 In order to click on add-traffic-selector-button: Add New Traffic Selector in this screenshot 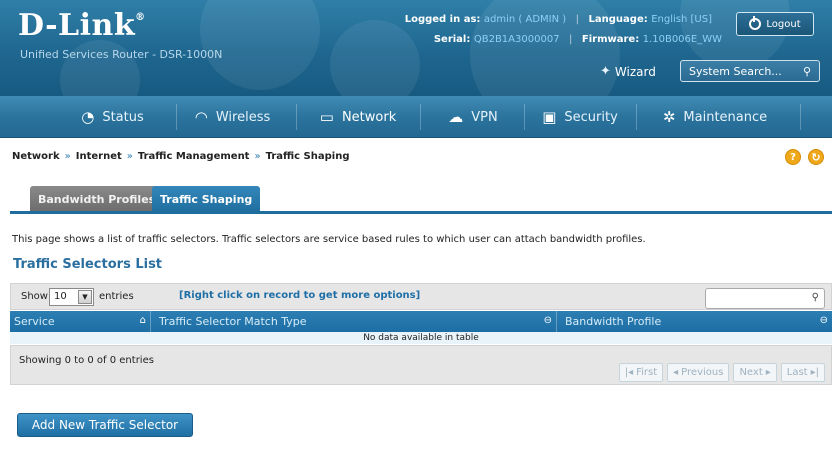, I will do `click(105, 425)`.